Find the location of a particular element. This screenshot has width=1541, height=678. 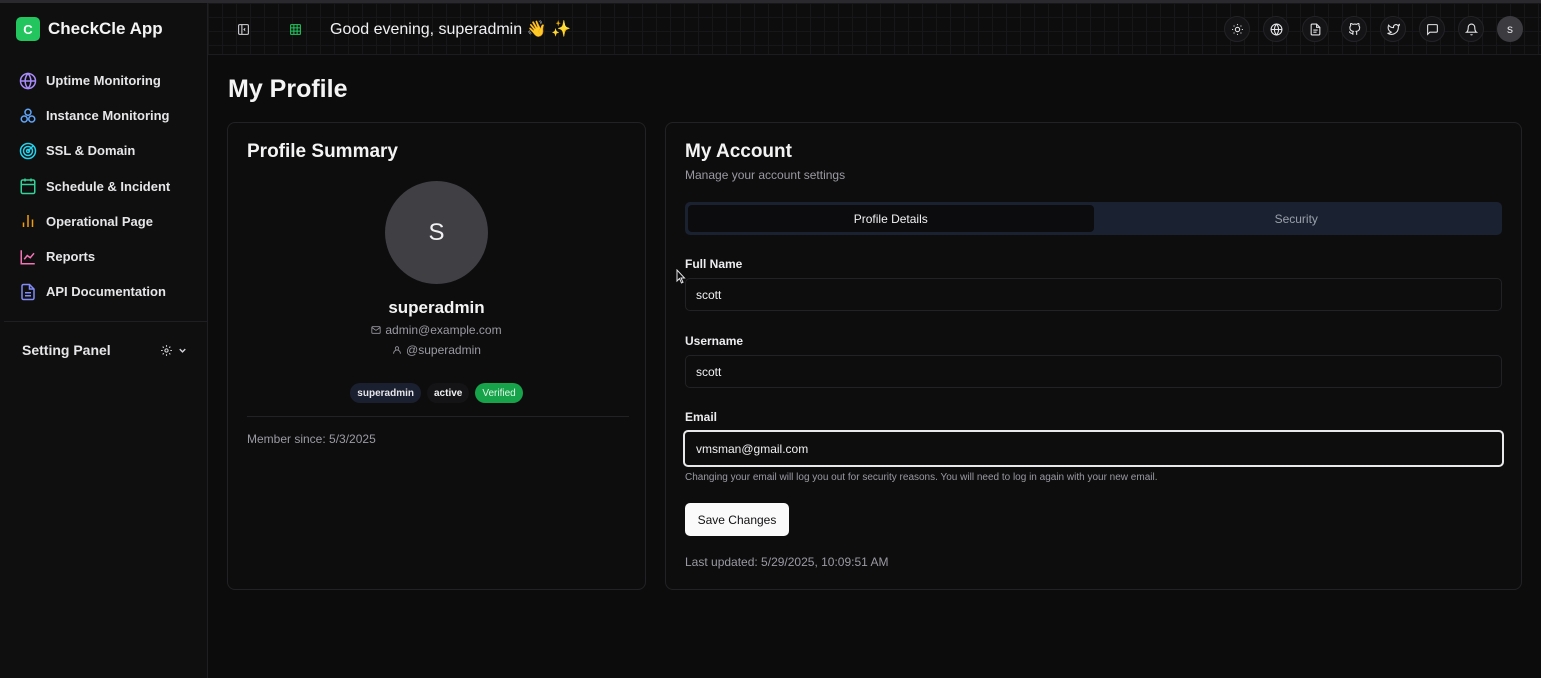

page-title: My Profile is located at coordinates (288, 89).